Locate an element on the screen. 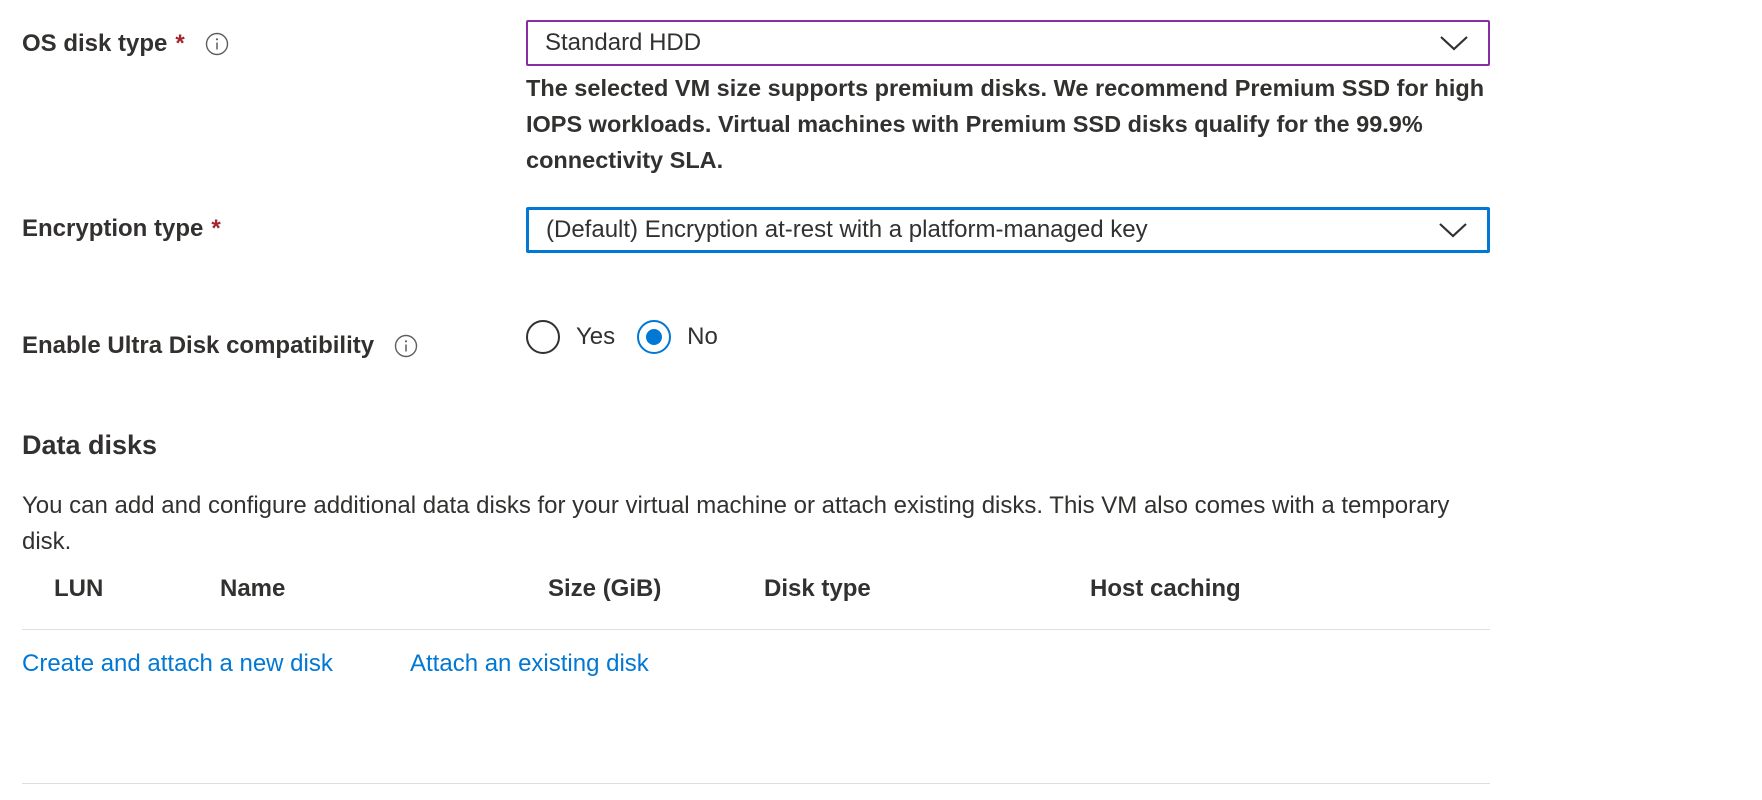 The image size is (1762, 800). radio-yes-label: Yes is located at coordinates (596, 336).